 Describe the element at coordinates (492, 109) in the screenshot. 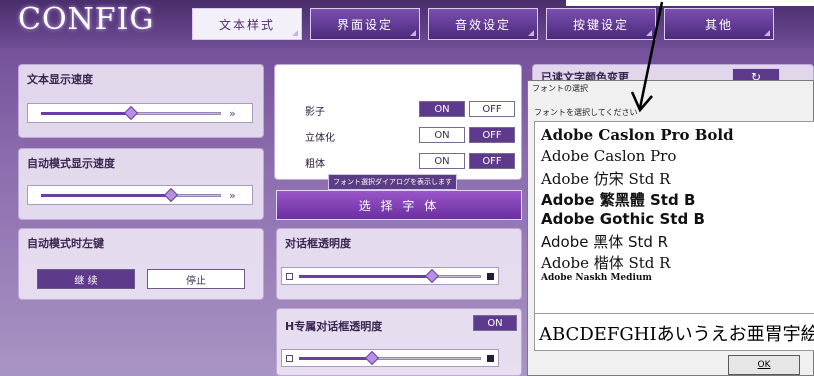

I see `shadow-off-toggle: OFF` at that location.